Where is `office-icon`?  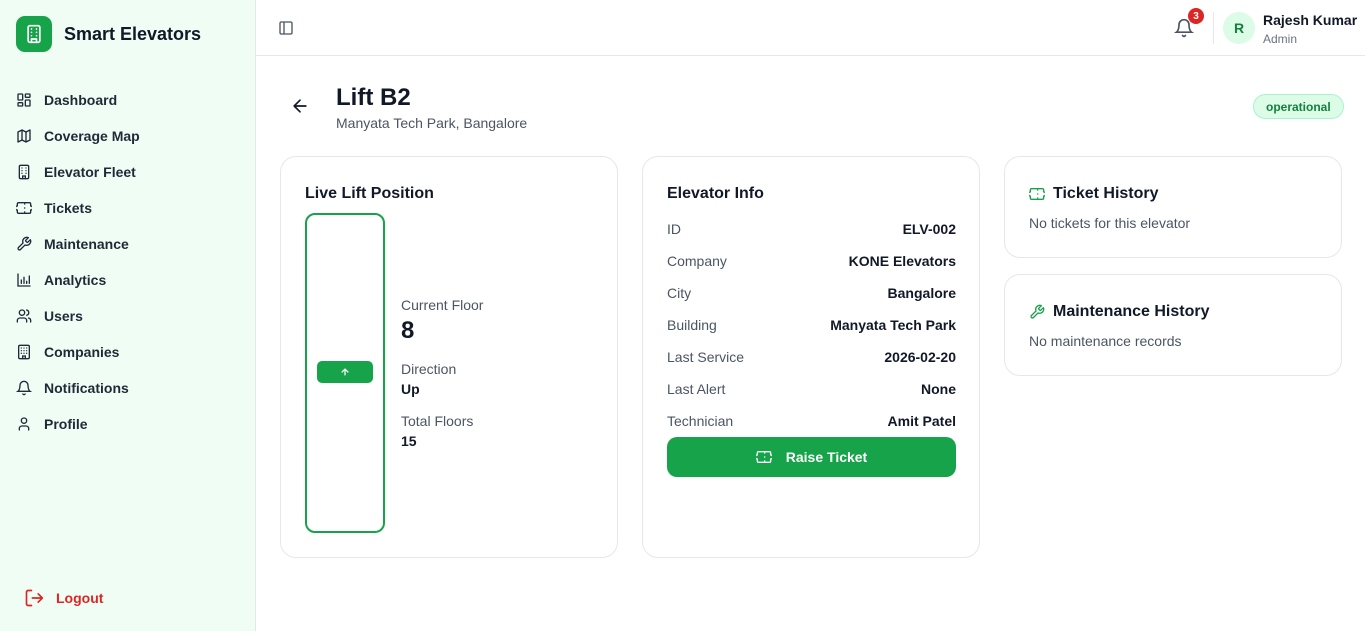 office-icon is located at coordinates (24, 352).